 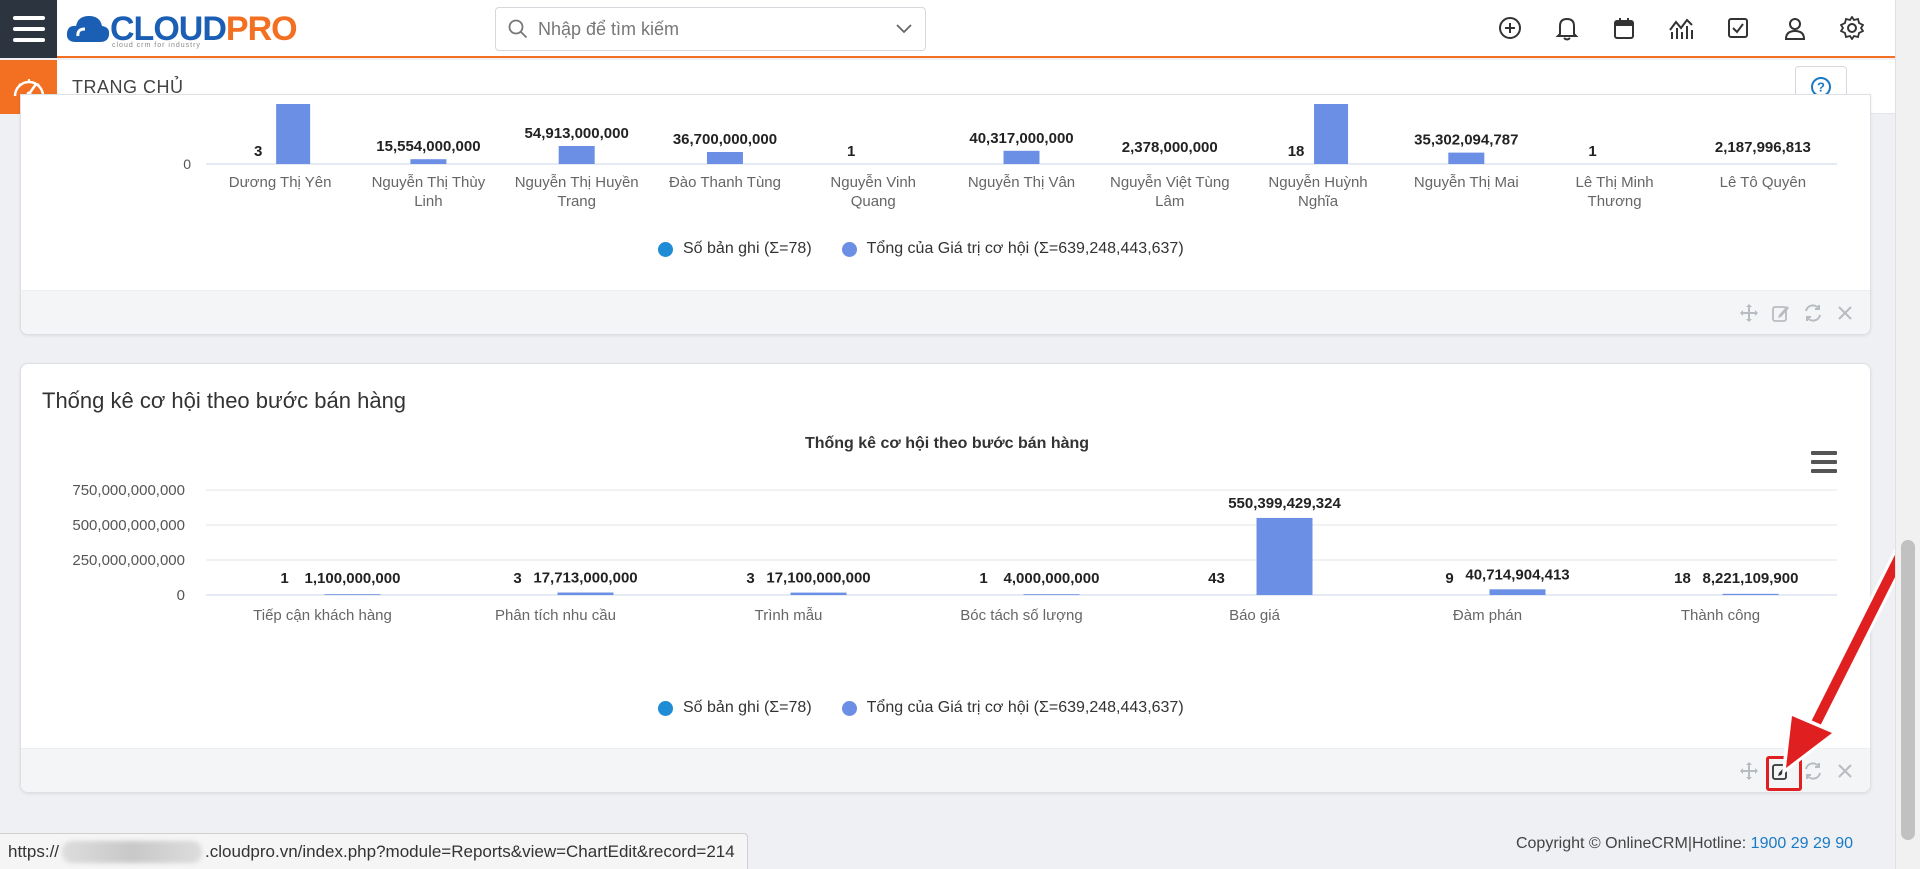 I want to click on data-label: 17,713,000,000, so click(x=585, y=578).